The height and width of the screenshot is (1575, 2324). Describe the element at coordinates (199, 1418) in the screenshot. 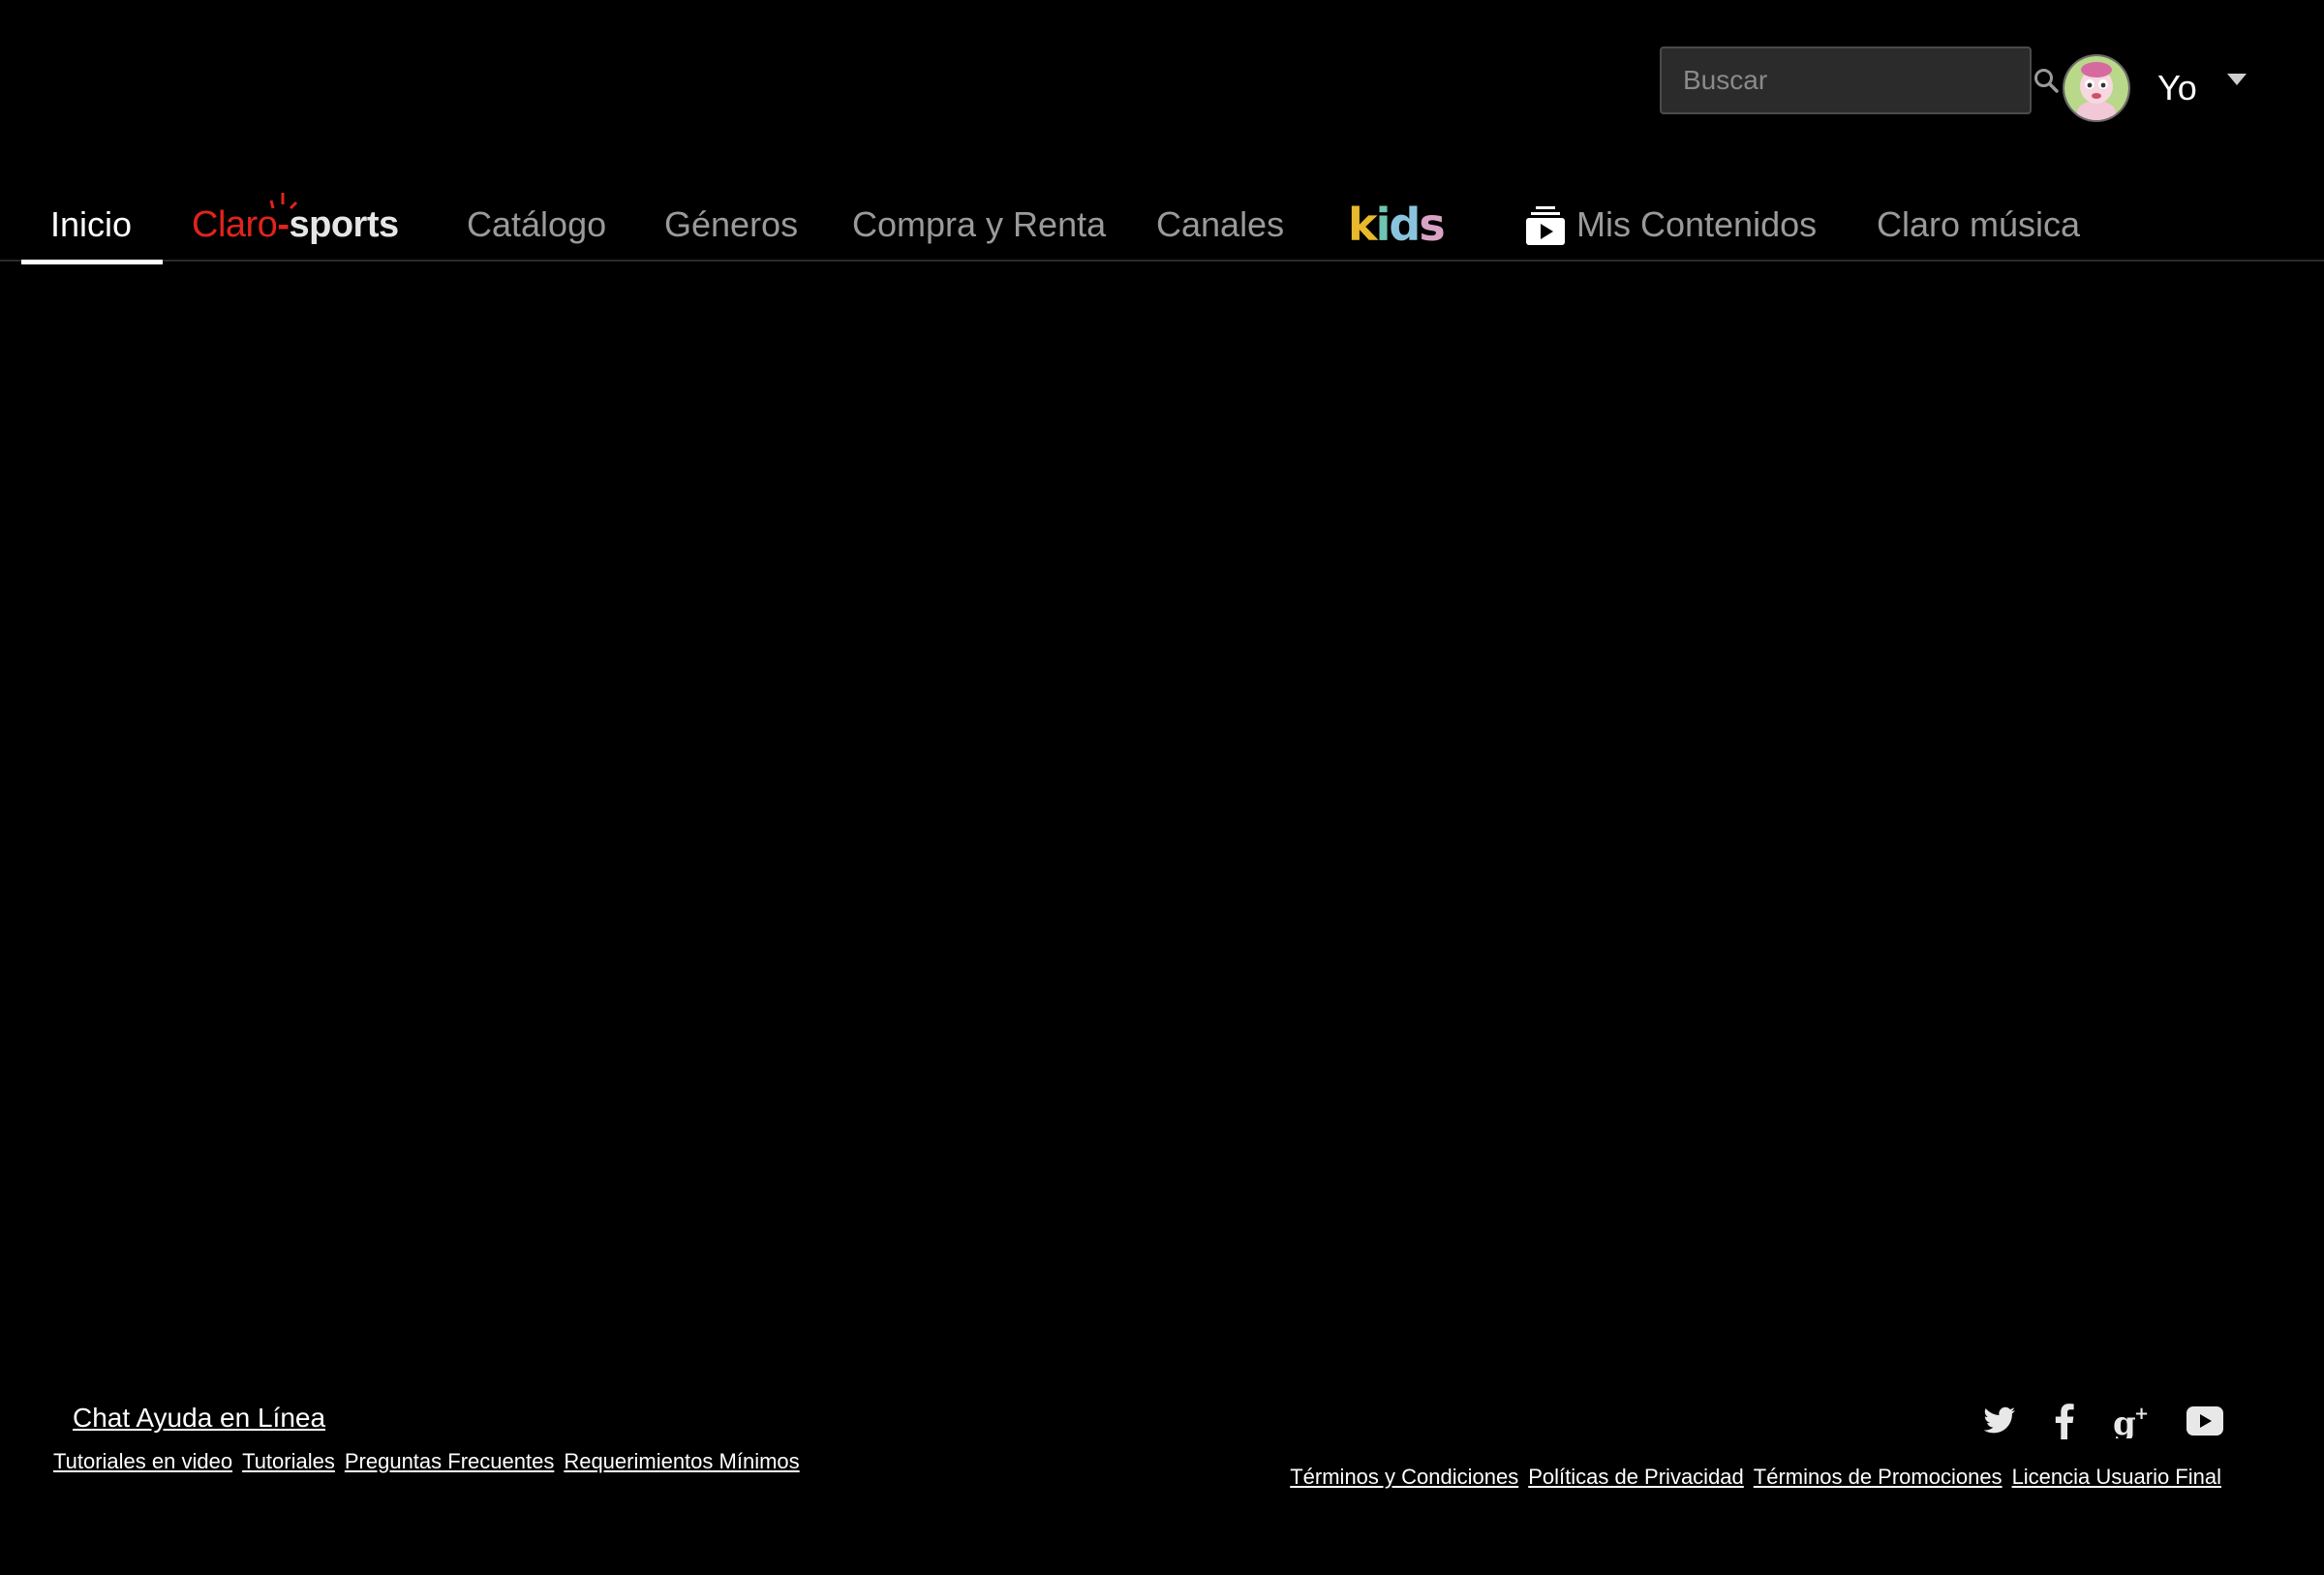

I see `help-chat-link: Chat Ayuda en Línea` at that location.